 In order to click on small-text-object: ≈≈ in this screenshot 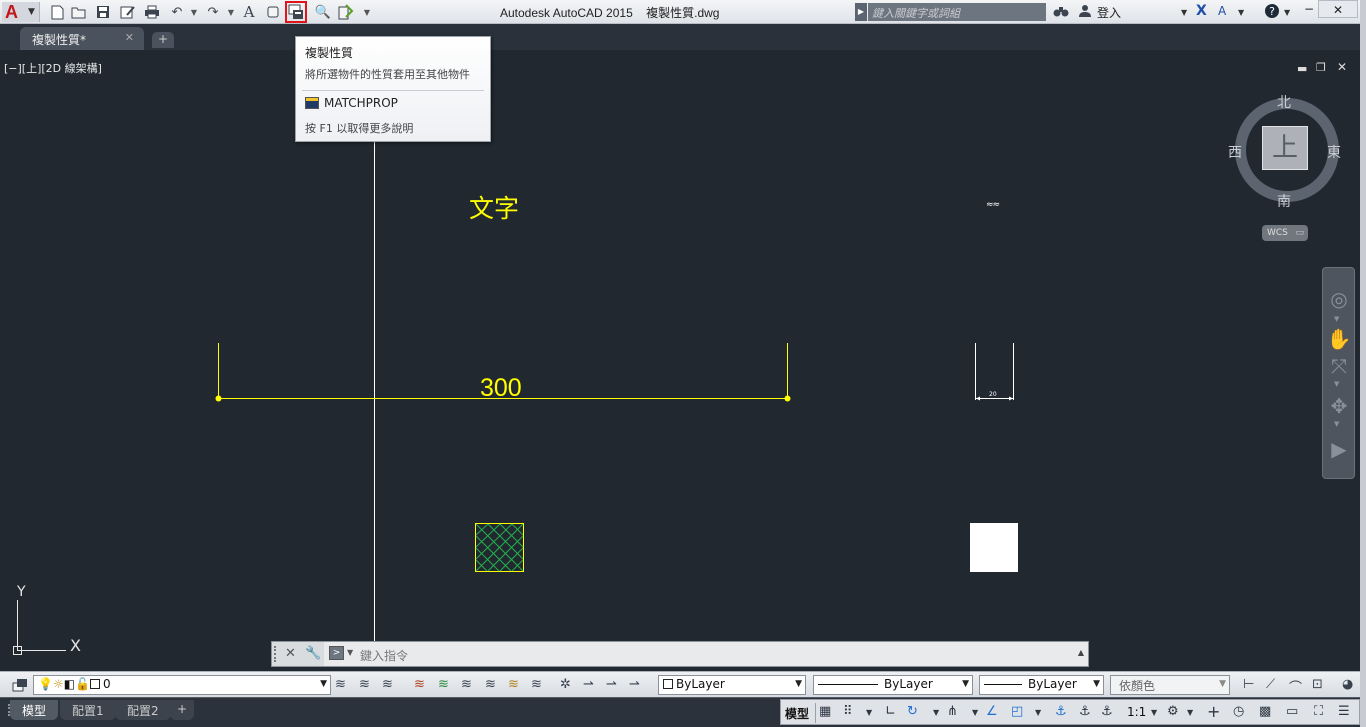, I will do `click(993, 205)`.